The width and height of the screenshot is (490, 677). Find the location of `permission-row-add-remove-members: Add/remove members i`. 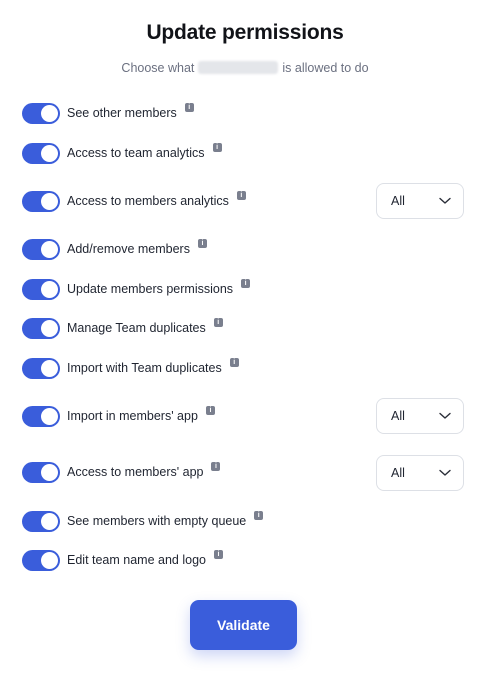

permission-row-add-remove-members: Add/remove members i is located at coordinates (114, 249).